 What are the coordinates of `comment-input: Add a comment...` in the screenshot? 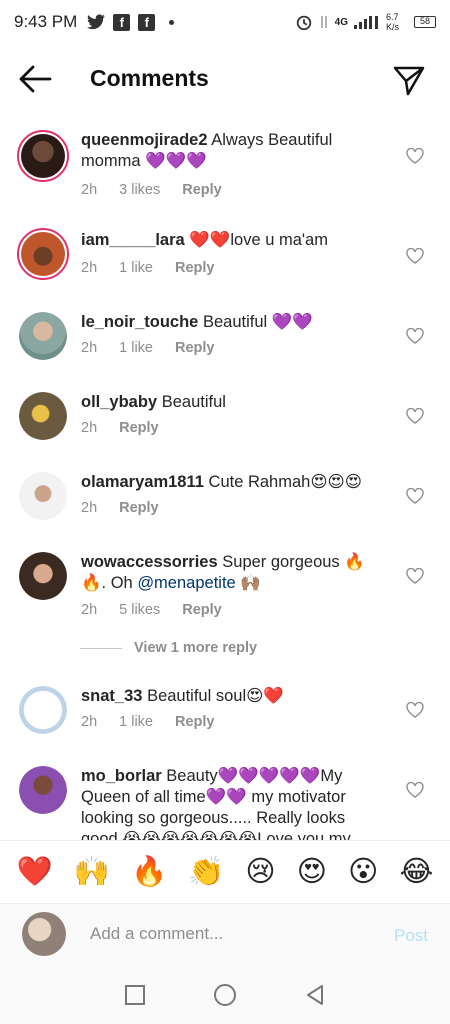 It's located at (156, 934).